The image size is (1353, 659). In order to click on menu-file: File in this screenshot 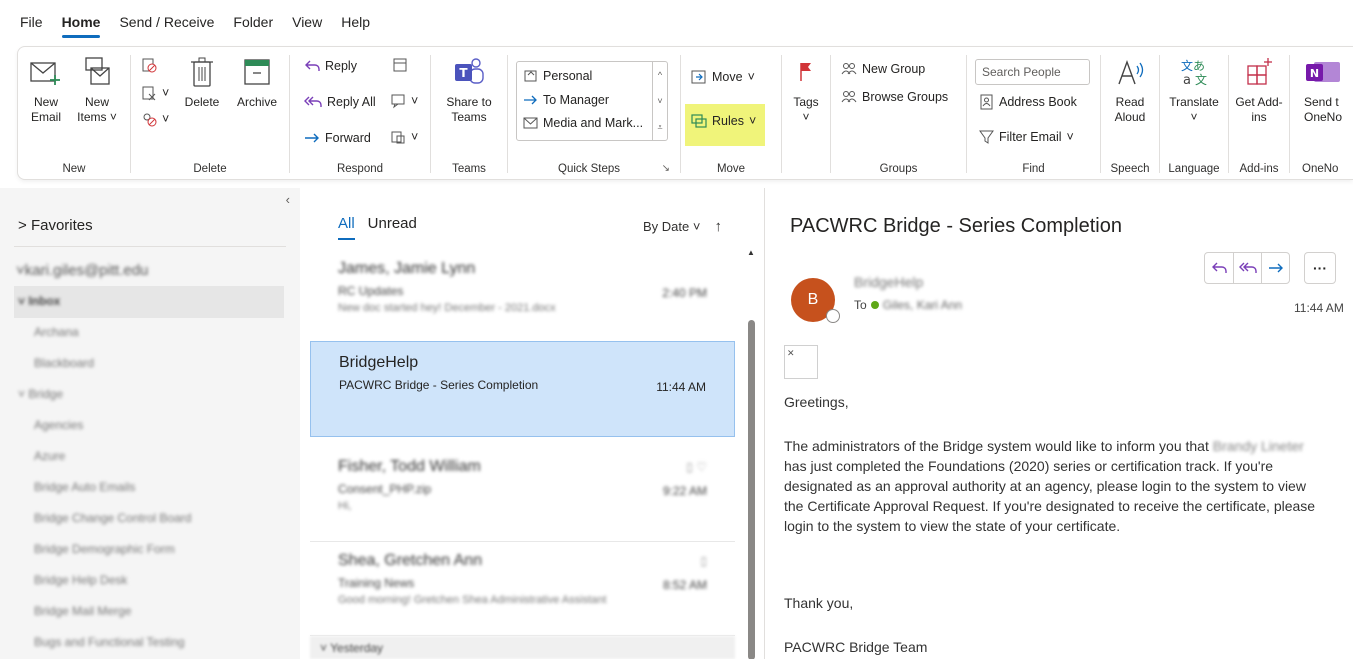, I will do `click(31, 23)`.